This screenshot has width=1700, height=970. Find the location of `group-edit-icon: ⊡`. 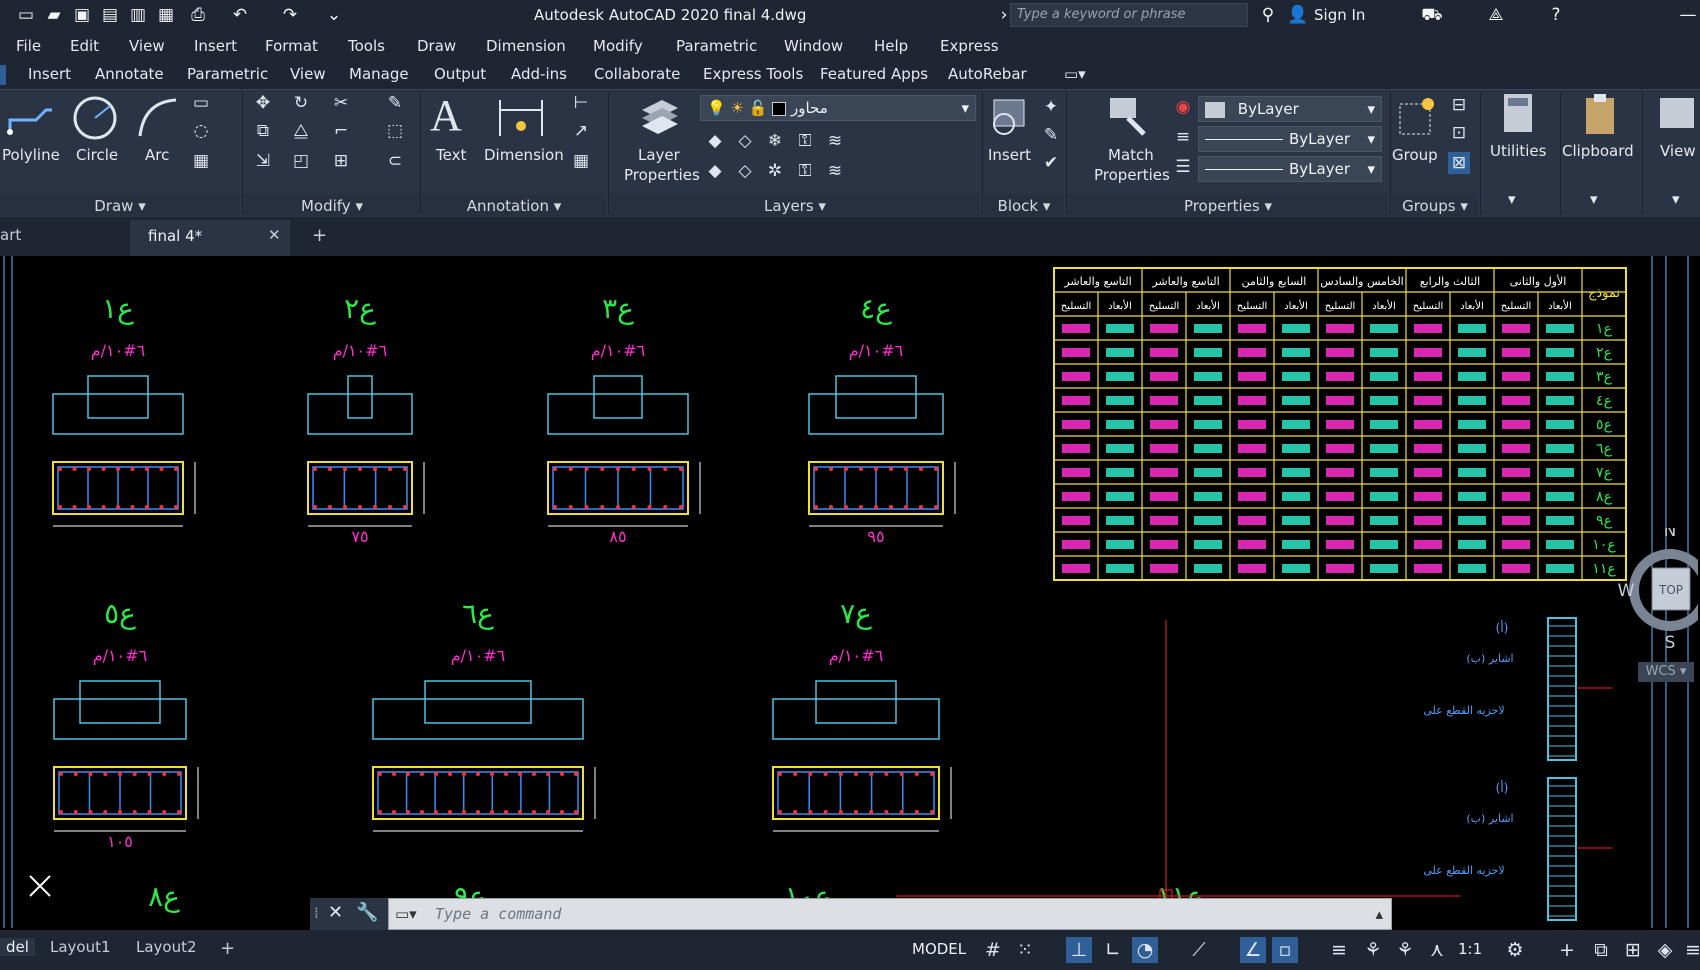

group-edit-icon: ⊡ is located at coordinates (1459, 133).